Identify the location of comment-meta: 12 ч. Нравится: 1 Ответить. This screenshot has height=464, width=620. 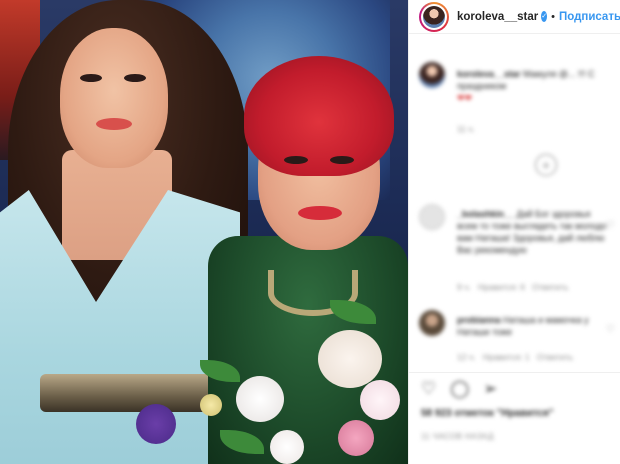
(515, 357).